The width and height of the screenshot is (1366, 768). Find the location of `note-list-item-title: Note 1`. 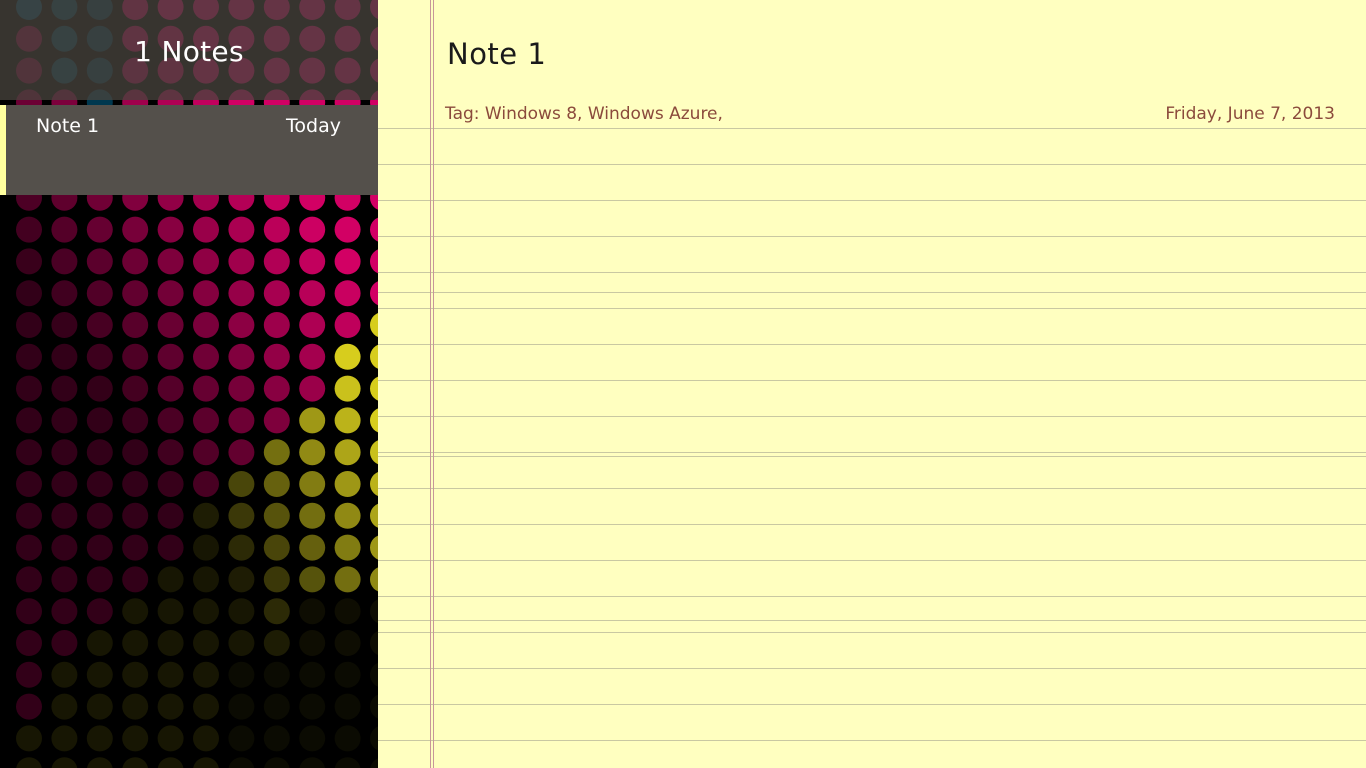

note-list-item-title: Note 1 is located at coordinates (68, 126).